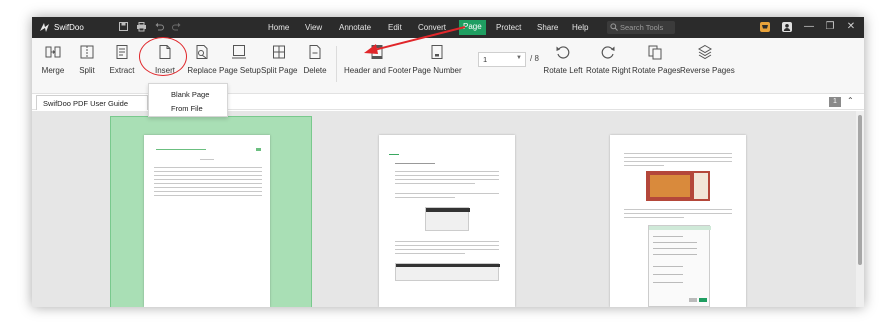 This screenshot has height=331, width=887. I want to click on page-logo-mark, so click(258, 149).